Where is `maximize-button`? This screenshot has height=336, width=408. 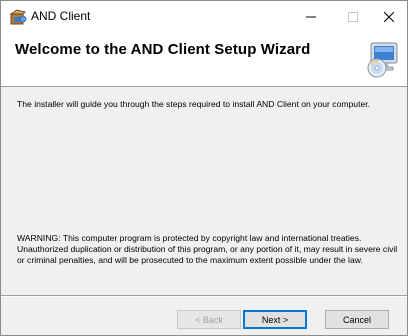
maximize-button is located at coordinates (353, 17).